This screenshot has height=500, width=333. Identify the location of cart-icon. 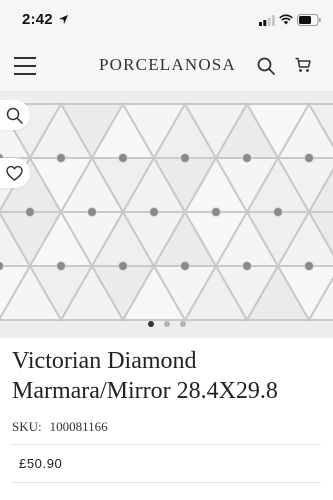
(303, 65).